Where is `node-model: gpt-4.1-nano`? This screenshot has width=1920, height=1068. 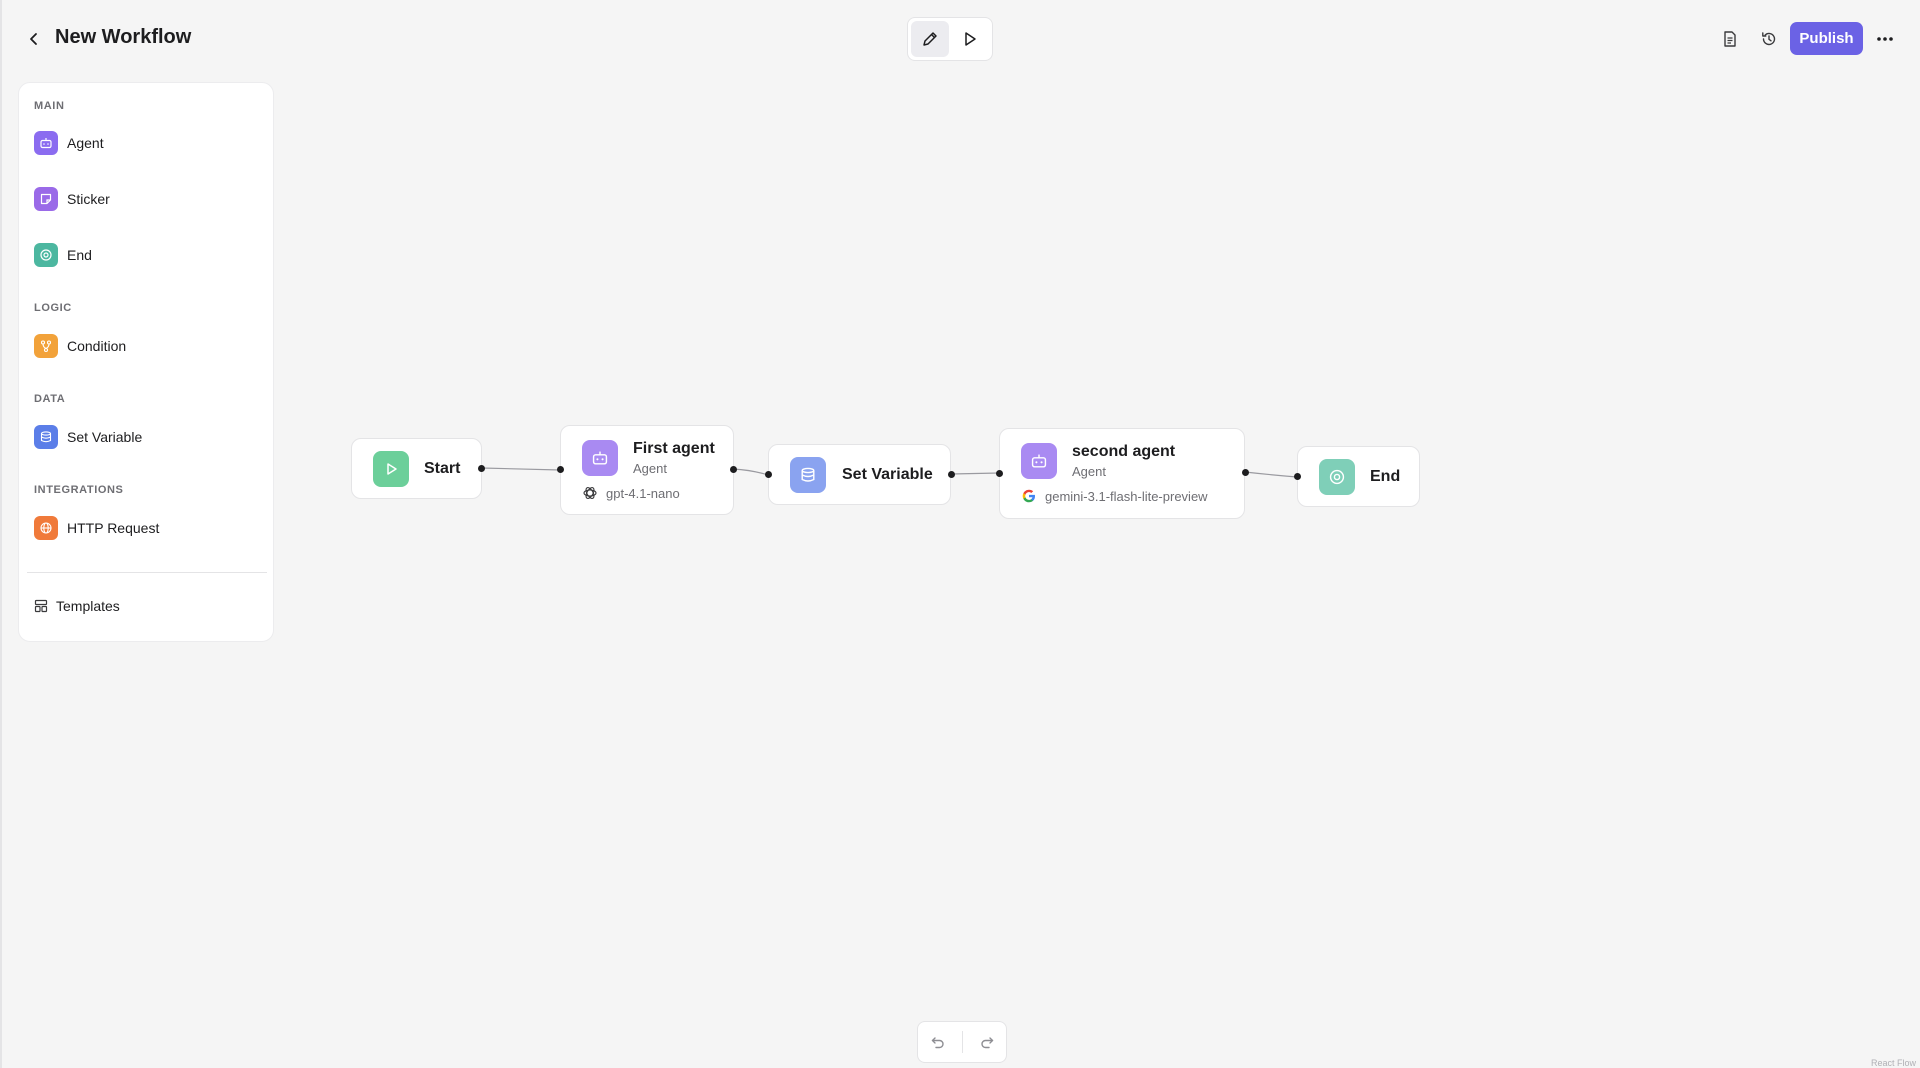
node-model: gpt-4.1-nano is located at coordinates (631, 493).